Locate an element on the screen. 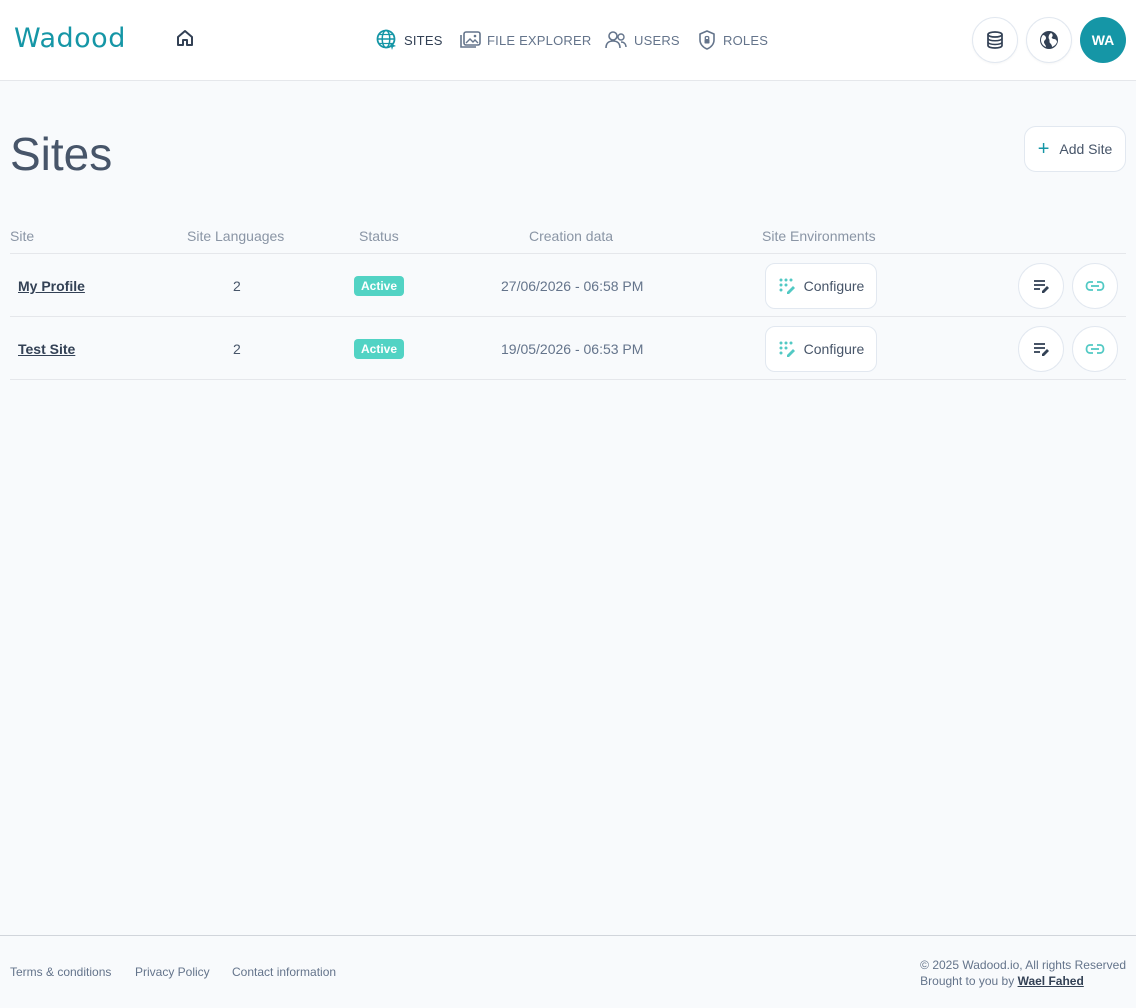  home-icon is located at coordinates (185, 38).